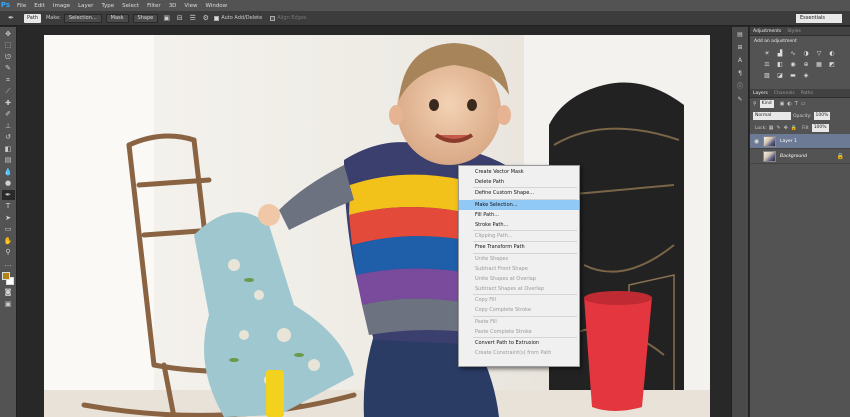 This screenshot has width=850, height=417. What do you see at coordinates (173, 6) in the screenshot?
I see `menu-3d: 3D` at bounding box center [173, 6].